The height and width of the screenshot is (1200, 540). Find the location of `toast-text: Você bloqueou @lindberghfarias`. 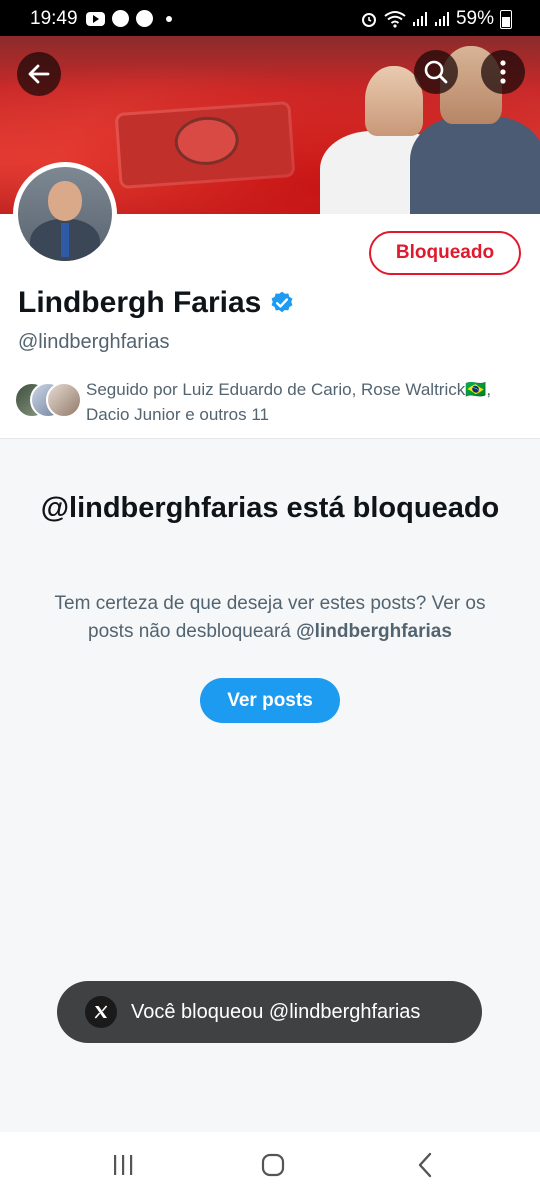

toast-text: Você bloqueou @lindberghfarias is located at coordinates (276, 1011).